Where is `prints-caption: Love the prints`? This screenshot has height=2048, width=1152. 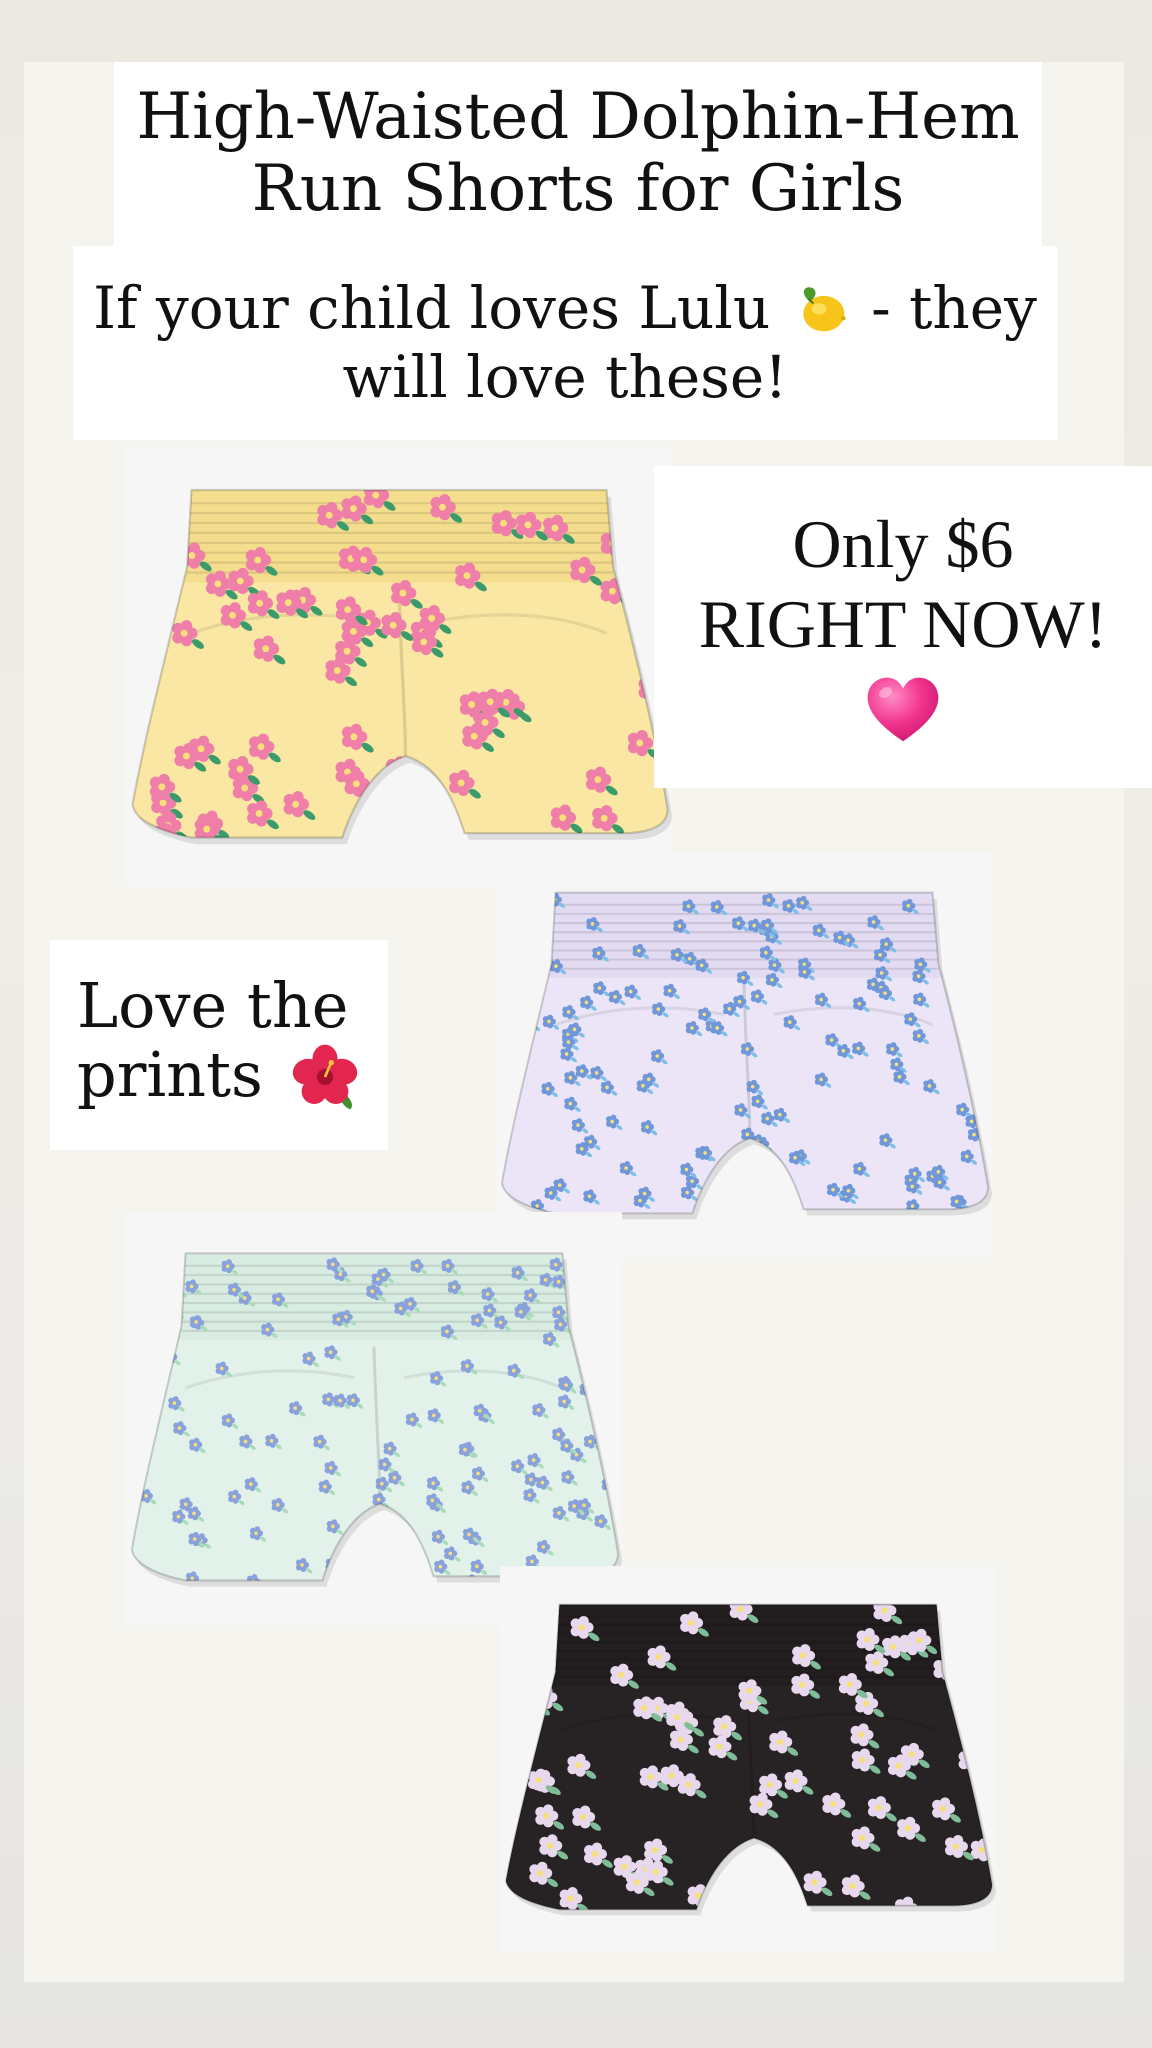 prints-caption: Love the prints is located at coordinates (219, 1045).